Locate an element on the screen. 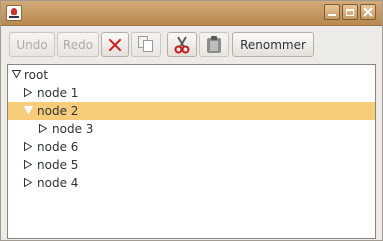  tree-row-node-6: node 6 is located at coordinates (191, 147).